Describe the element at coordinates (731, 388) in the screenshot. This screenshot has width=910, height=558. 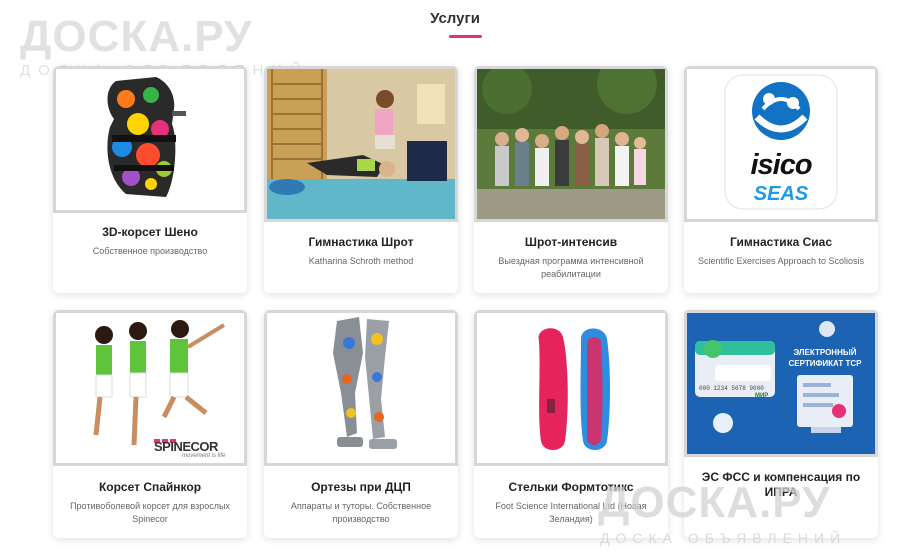
I see `card-number: 000 1234 5678 9000` at that location.